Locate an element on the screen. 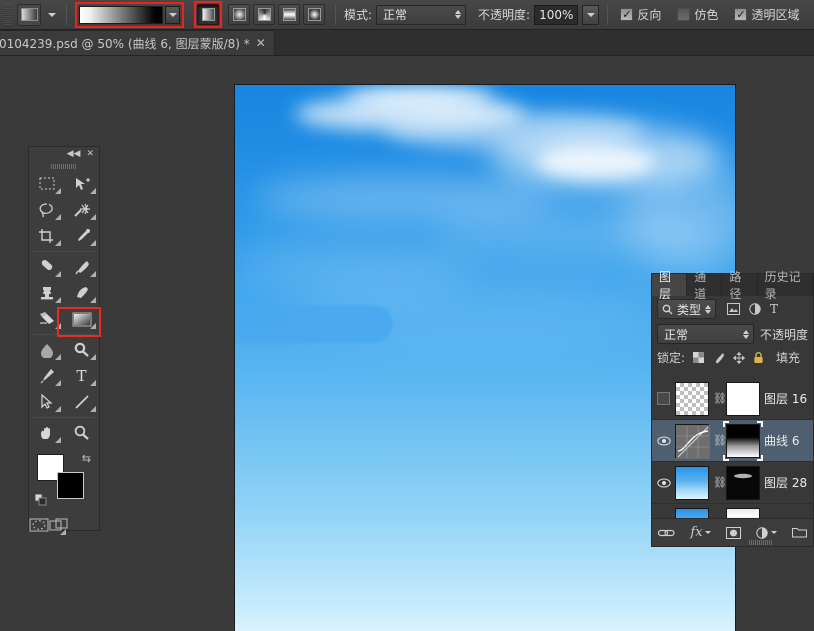  tool-preset-chevron-down-icon is located at coordinates (51, 15).